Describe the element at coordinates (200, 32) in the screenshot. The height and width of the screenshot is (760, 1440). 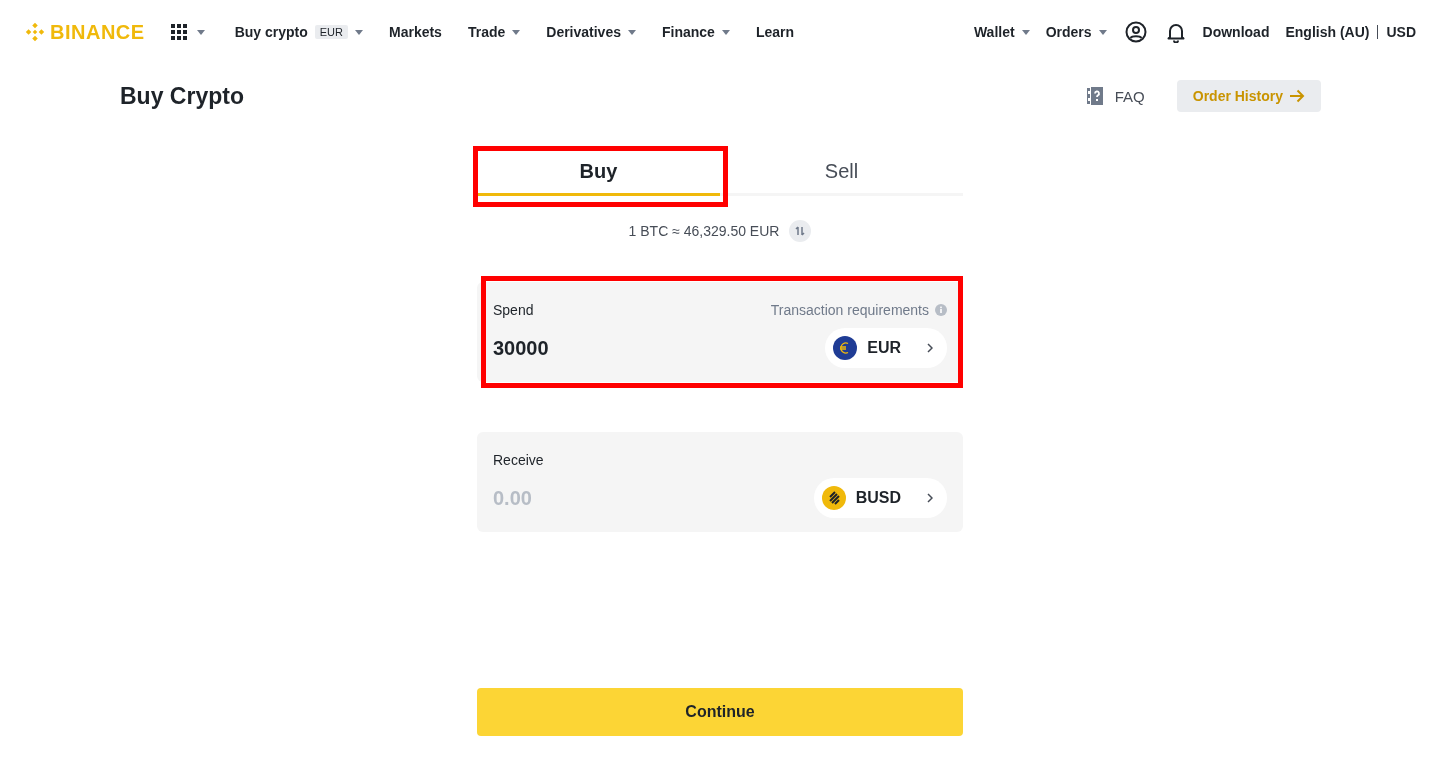
I see `caret-icon` at that location.